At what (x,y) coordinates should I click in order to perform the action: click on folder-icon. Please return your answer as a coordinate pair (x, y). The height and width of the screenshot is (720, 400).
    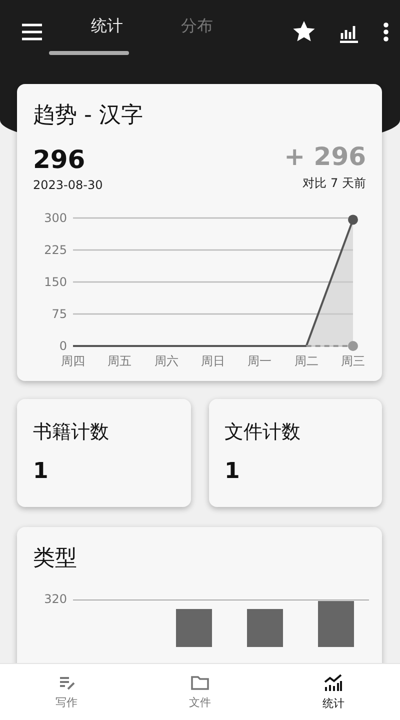
    Looking at the image, I should click on (200, 682).